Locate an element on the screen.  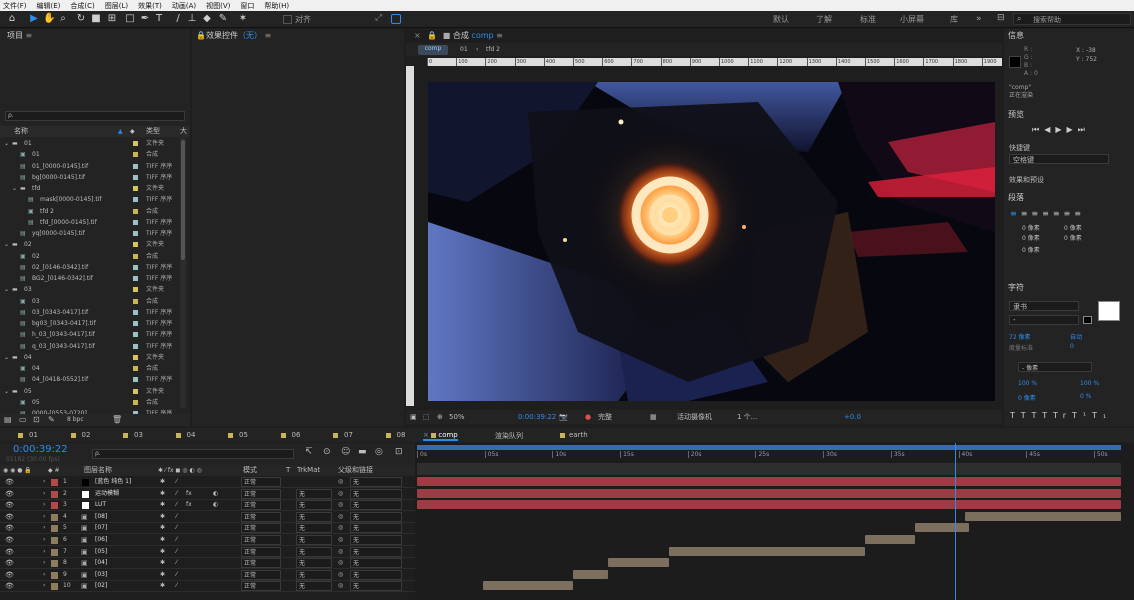
timeline-layer-row: 👁 › 10 ▣ [02] ✱ ⁄ 正常 无 ◎ 无 is located at coordinates (207, 586).